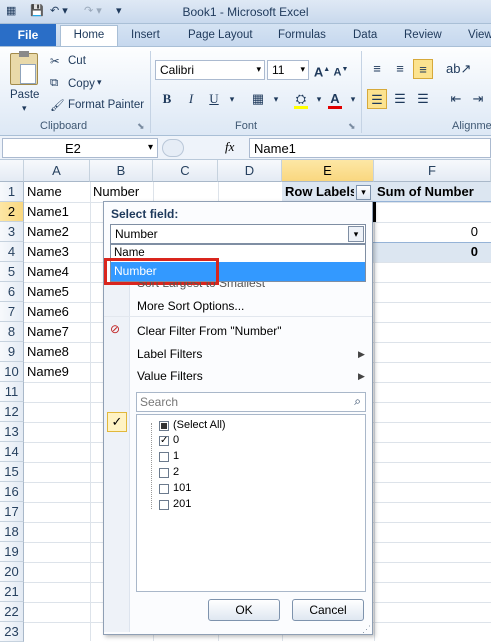 The height and width of the screenshot is (642, 491). Describe the element at coordinates (185, 171) in the screenshot. I see `column-header-c: C` at that location.